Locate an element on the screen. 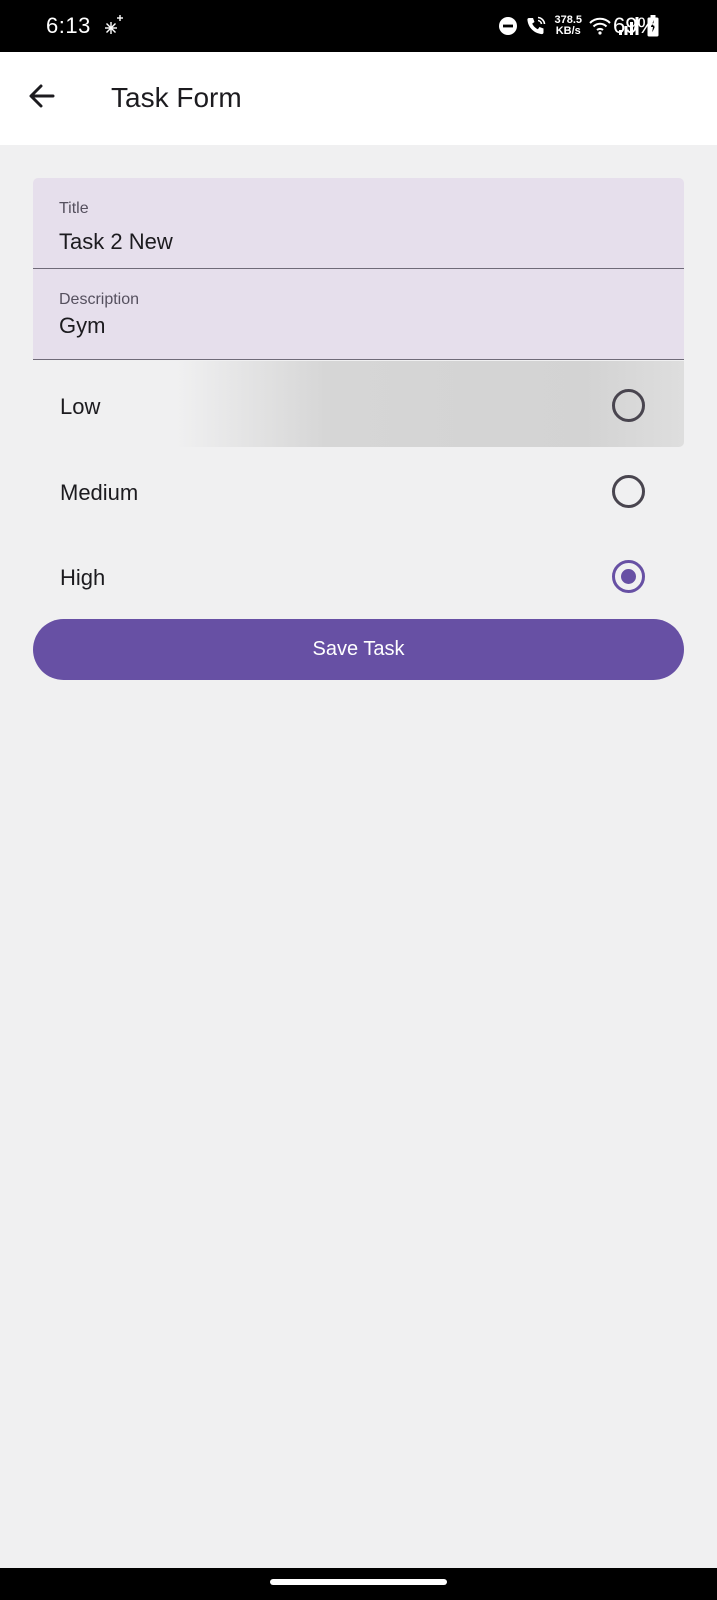  navigation-bar is located at coordinates (358, 1584).